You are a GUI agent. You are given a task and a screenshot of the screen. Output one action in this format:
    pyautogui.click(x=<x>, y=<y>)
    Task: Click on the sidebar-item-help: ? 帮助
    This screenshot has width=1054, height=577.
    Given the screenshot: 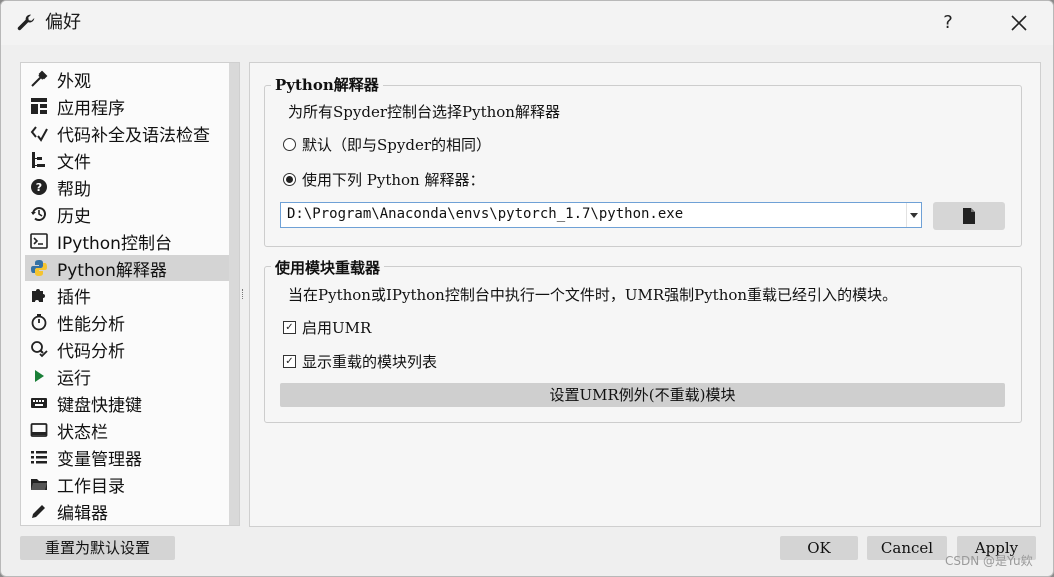 What is the action you would take?
    pyautogui.click(x=130, y=187)
    